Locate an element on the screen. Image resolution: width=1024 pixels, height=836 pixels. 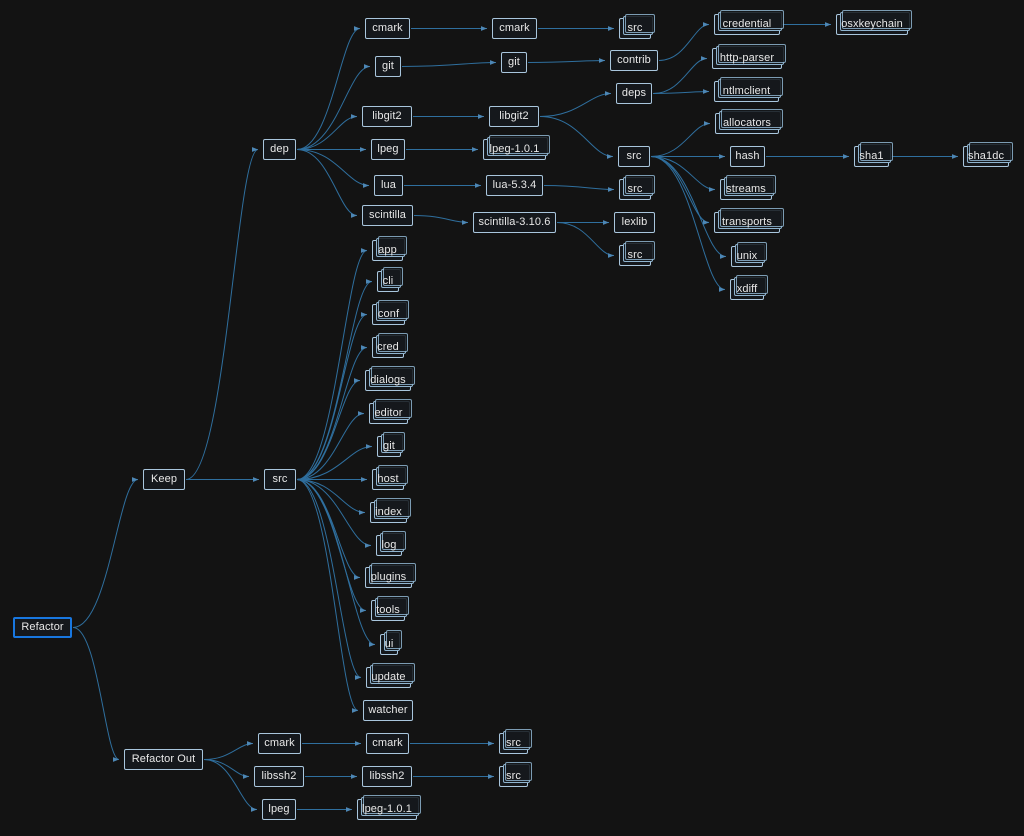
tree-node-src-plugins: plugins is located at coordinates (390, 575).